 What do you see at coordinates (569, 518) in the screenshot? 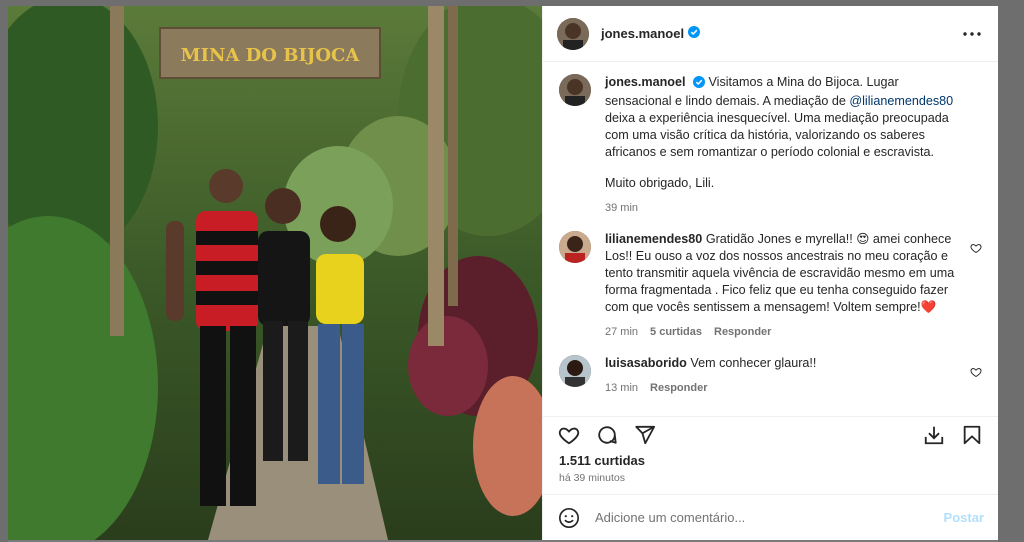
I see `emoji-icon` at bounding box center [569, 518].